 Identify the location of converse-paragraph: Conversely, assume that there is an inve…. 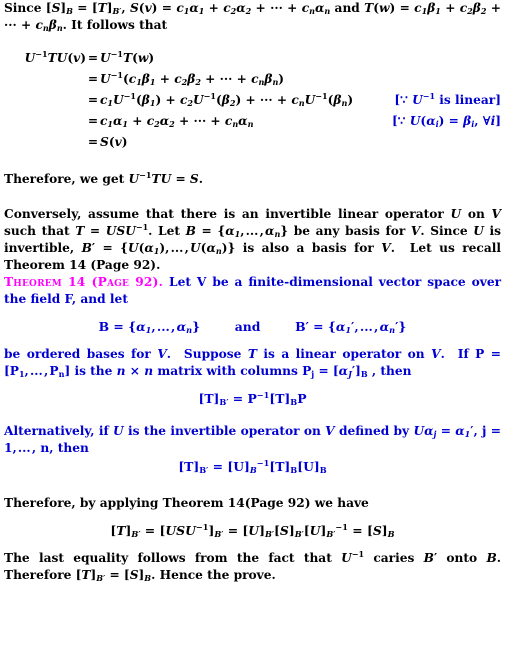
(253, 239).